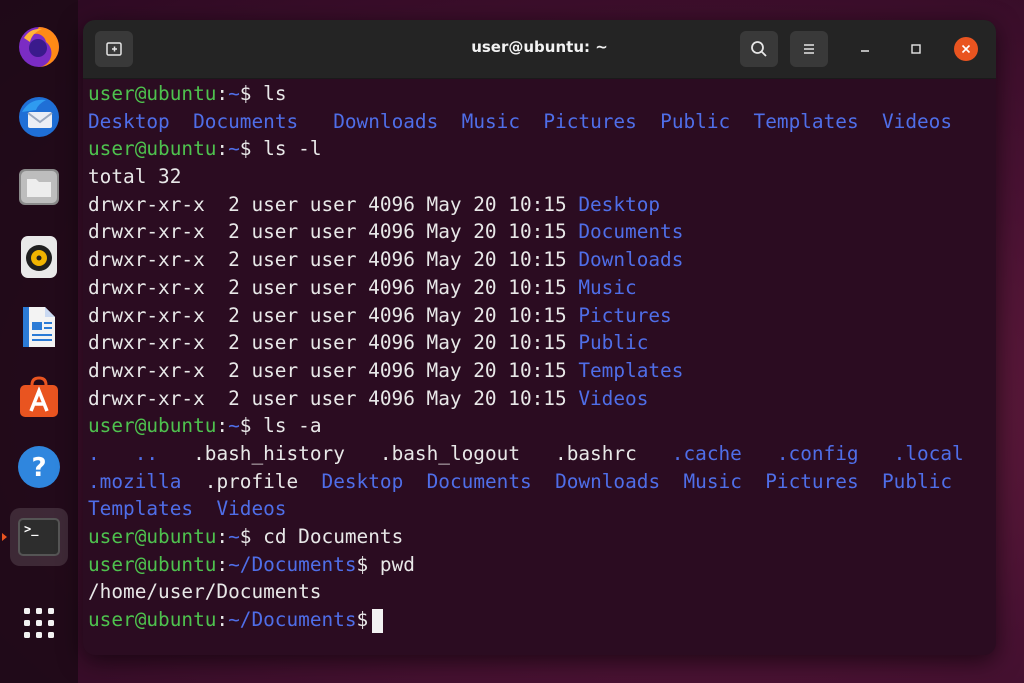  I want to click on prompt-line: user@ubuntu:~$ ls -l, so click(205, 149).